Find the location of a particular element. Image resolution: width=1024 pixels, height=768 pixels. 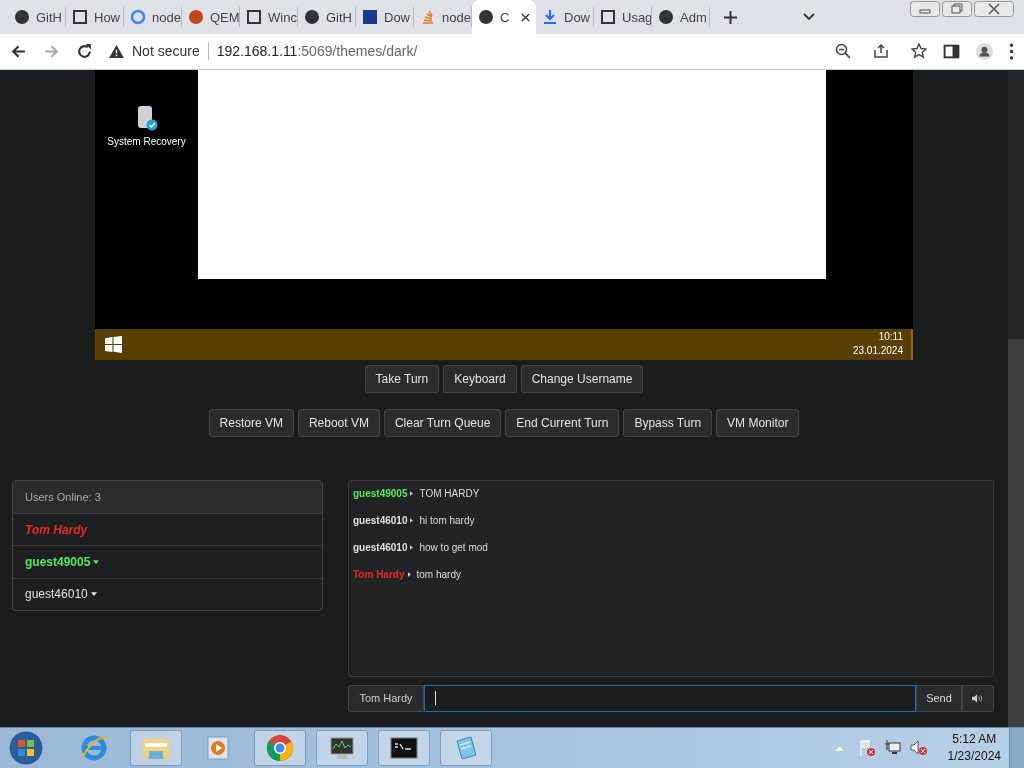

browser-tab: node is located at coordinates (153, 17).